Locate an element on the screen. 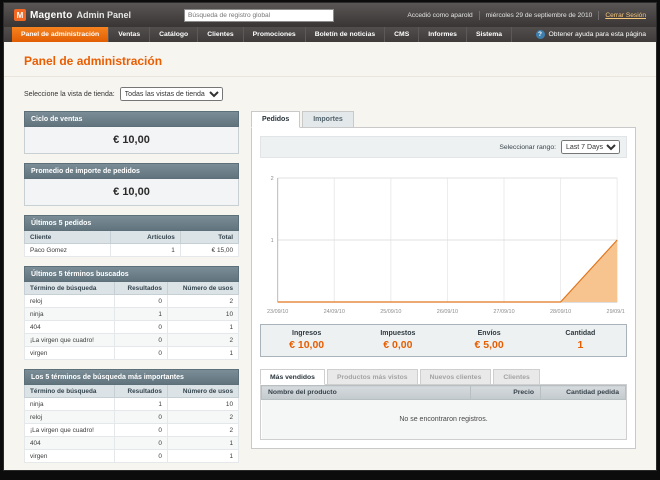 Image resolution: width=660 pixels, height=480 pixels. nav-newsletter: Boletín de noticias is located at coordinates (346, 34).